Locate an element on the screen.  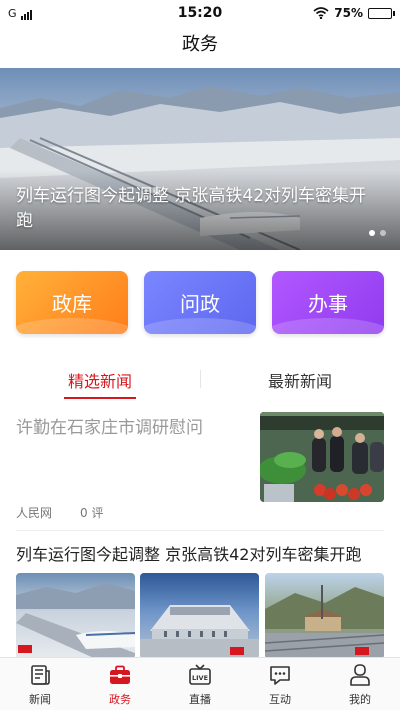
news-thumbnail is located at coordinates (322, 457).